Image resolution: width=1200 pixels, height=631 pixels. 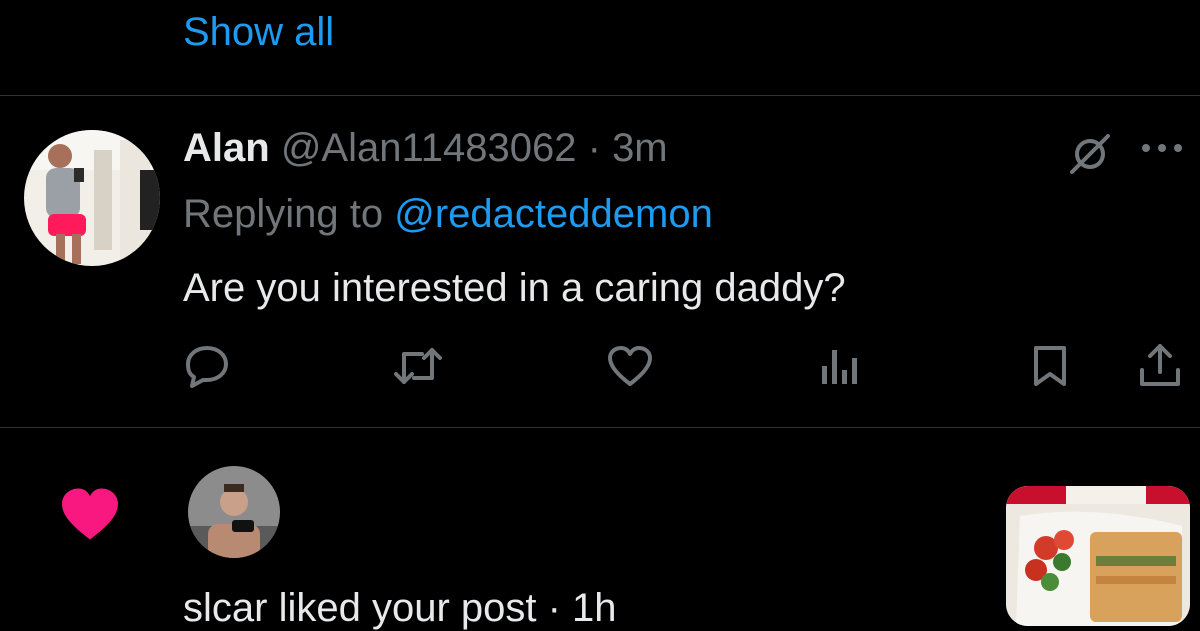 What do you see at coordinates (258, 32) in the screenshot?
I see `show-all-link: Show all` at bounding box center [258, 32].